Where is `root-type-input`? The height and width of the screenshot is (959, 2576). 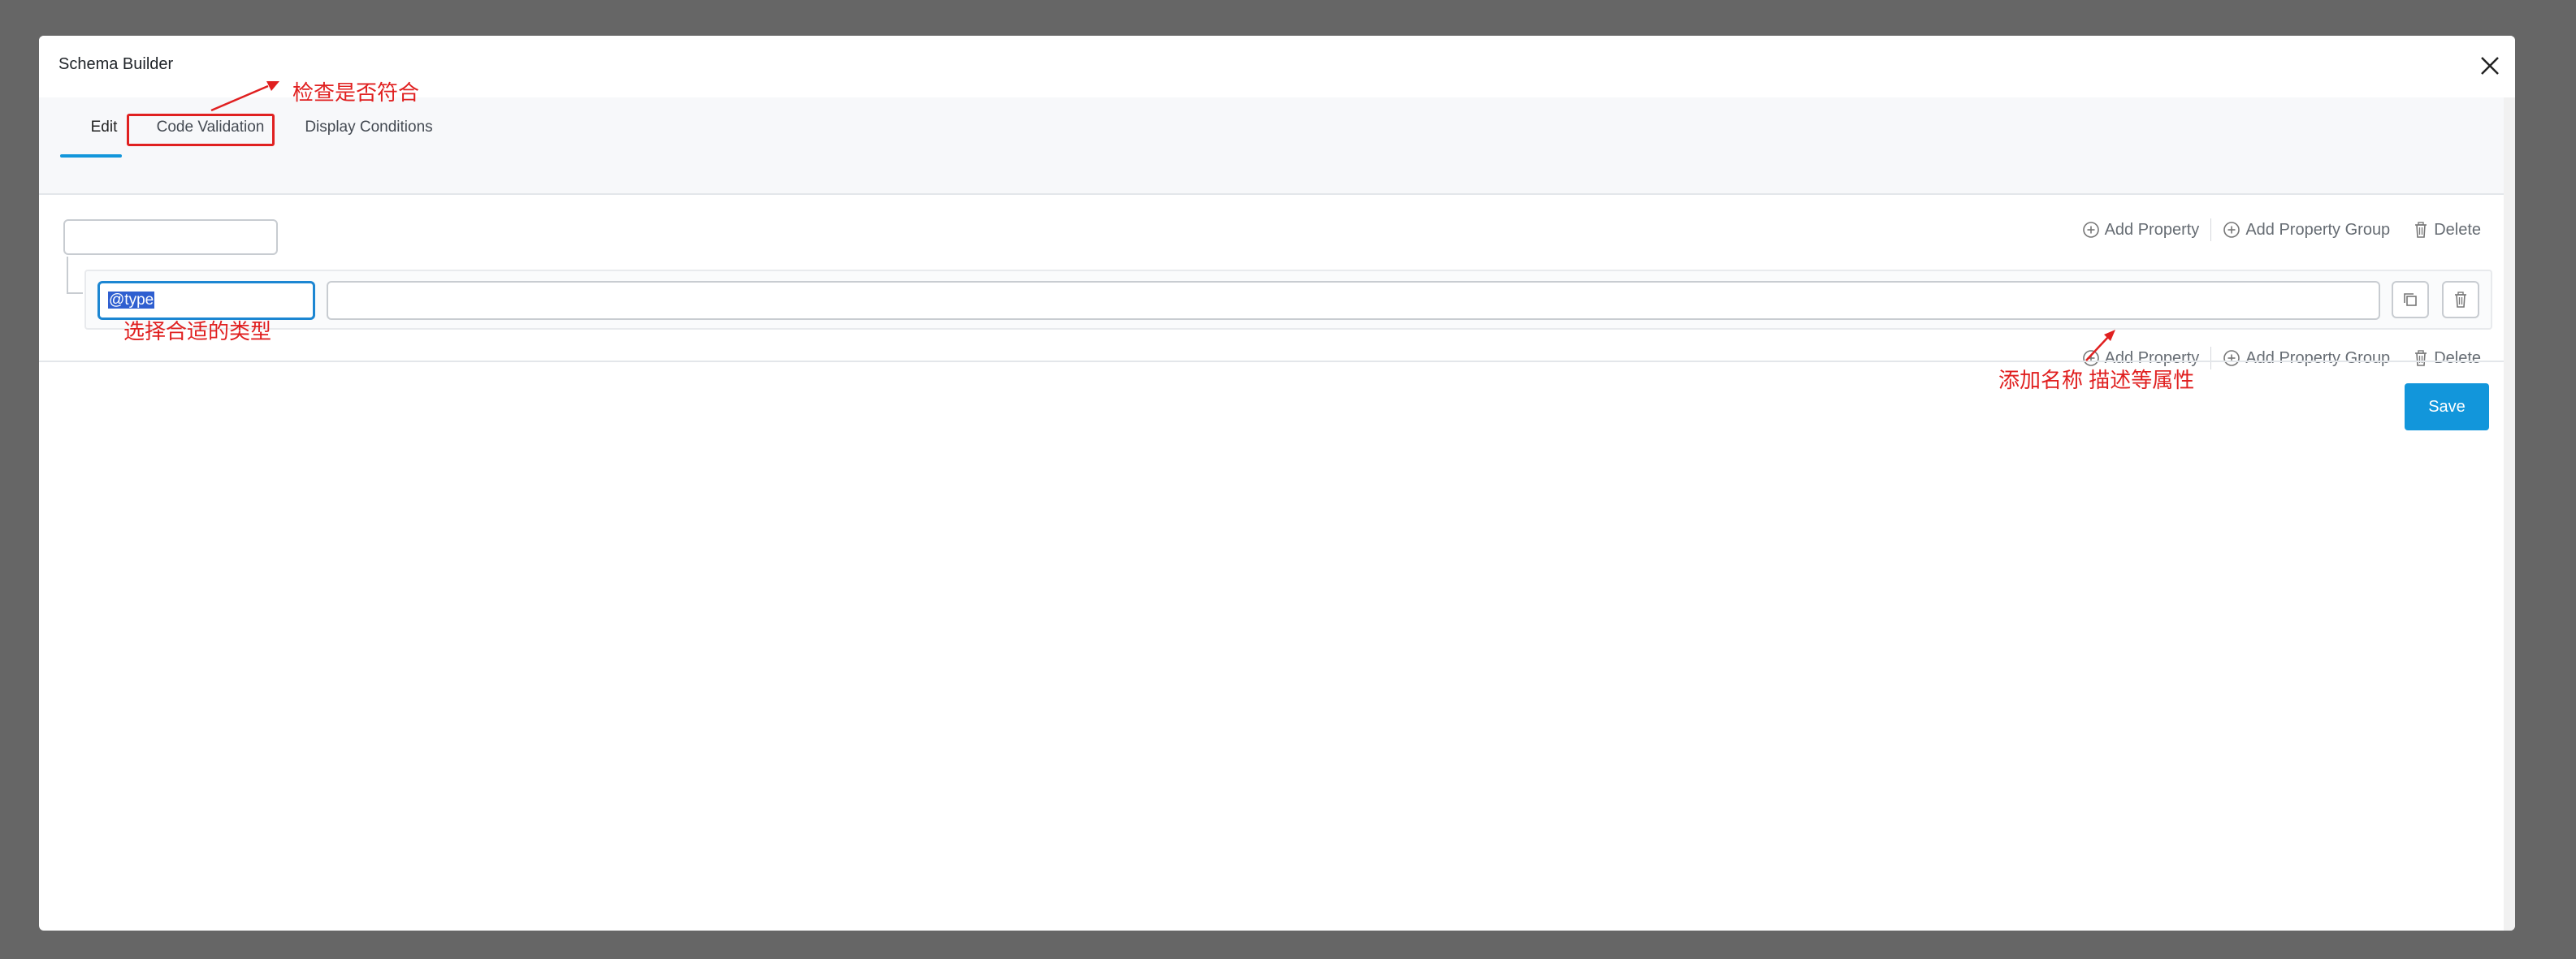
root-type-input is located at coordinates (170, 237).